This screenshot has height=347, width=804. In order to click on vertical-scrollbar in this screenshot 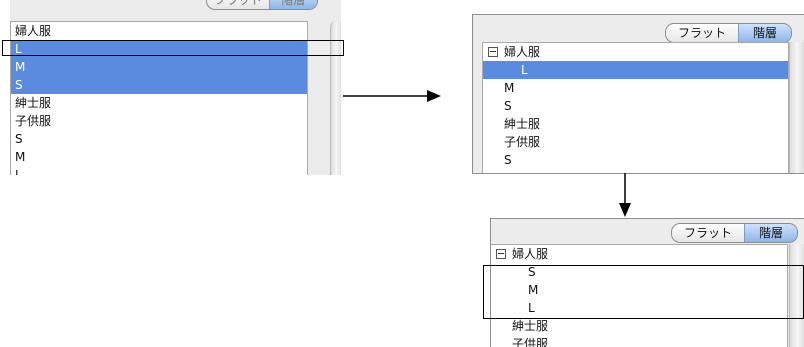, I will do `click(796, 107)`.